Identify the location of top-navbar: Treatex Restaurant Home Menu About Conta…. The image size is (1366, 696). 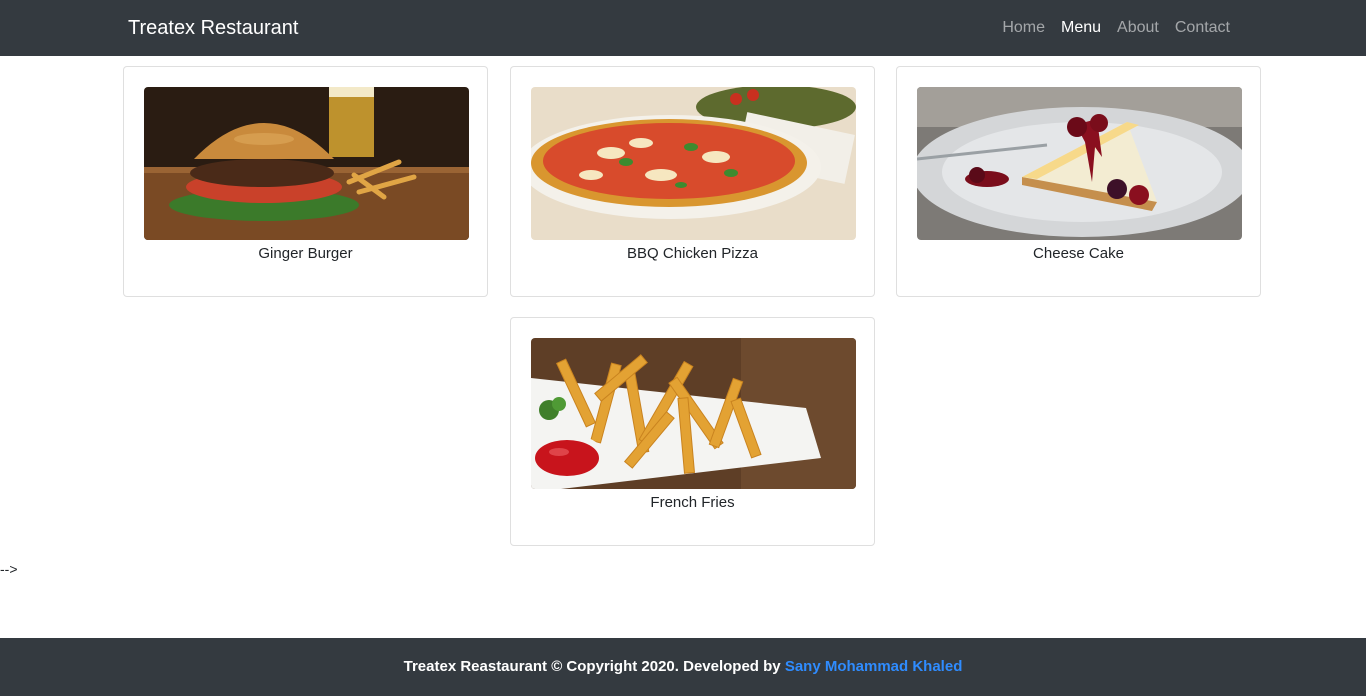
(683, 28).